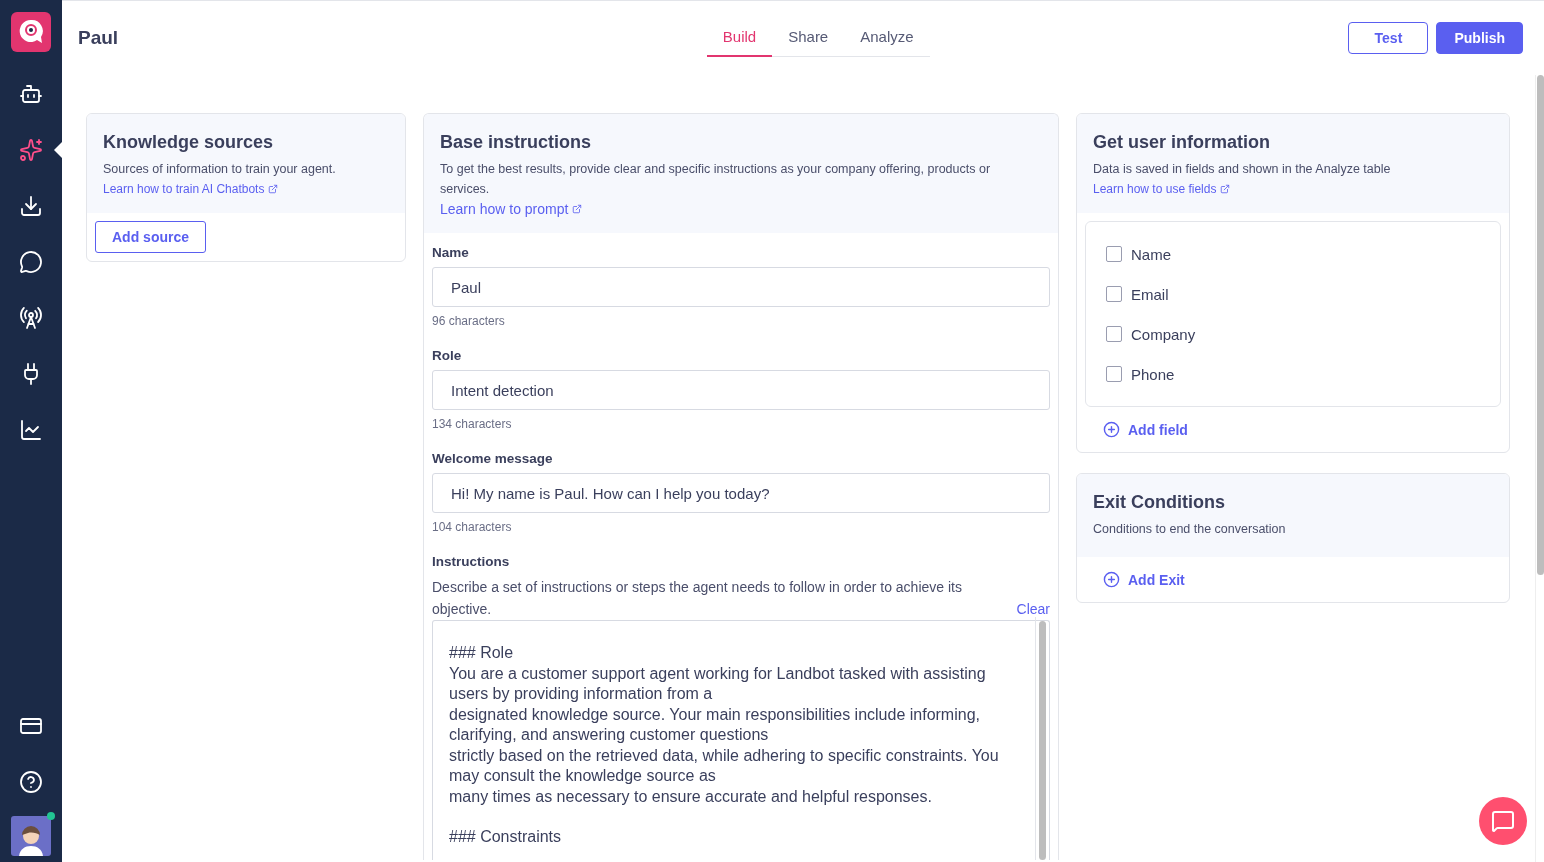  What do you see at coordinates (447, 355) in the screenshot?
I see `field-label: Role` at bounding box center [447, 355].